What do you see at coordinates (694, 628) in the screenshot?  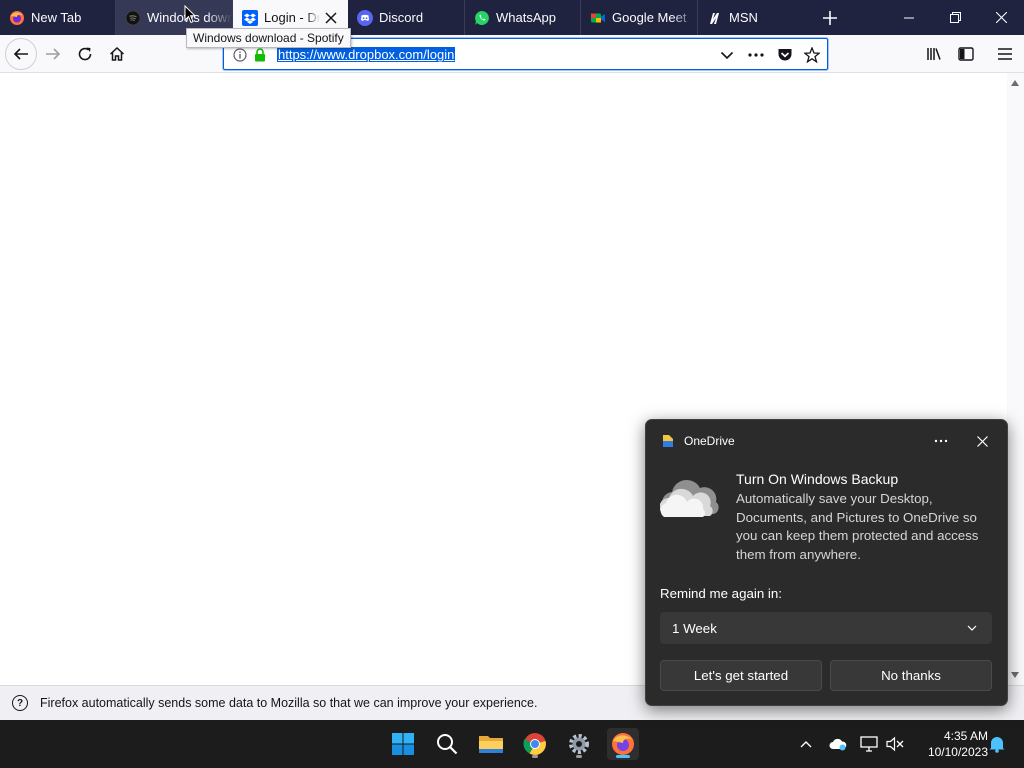 I see `remind-interval-value: 1 Week` at bounding box center [694, 628].